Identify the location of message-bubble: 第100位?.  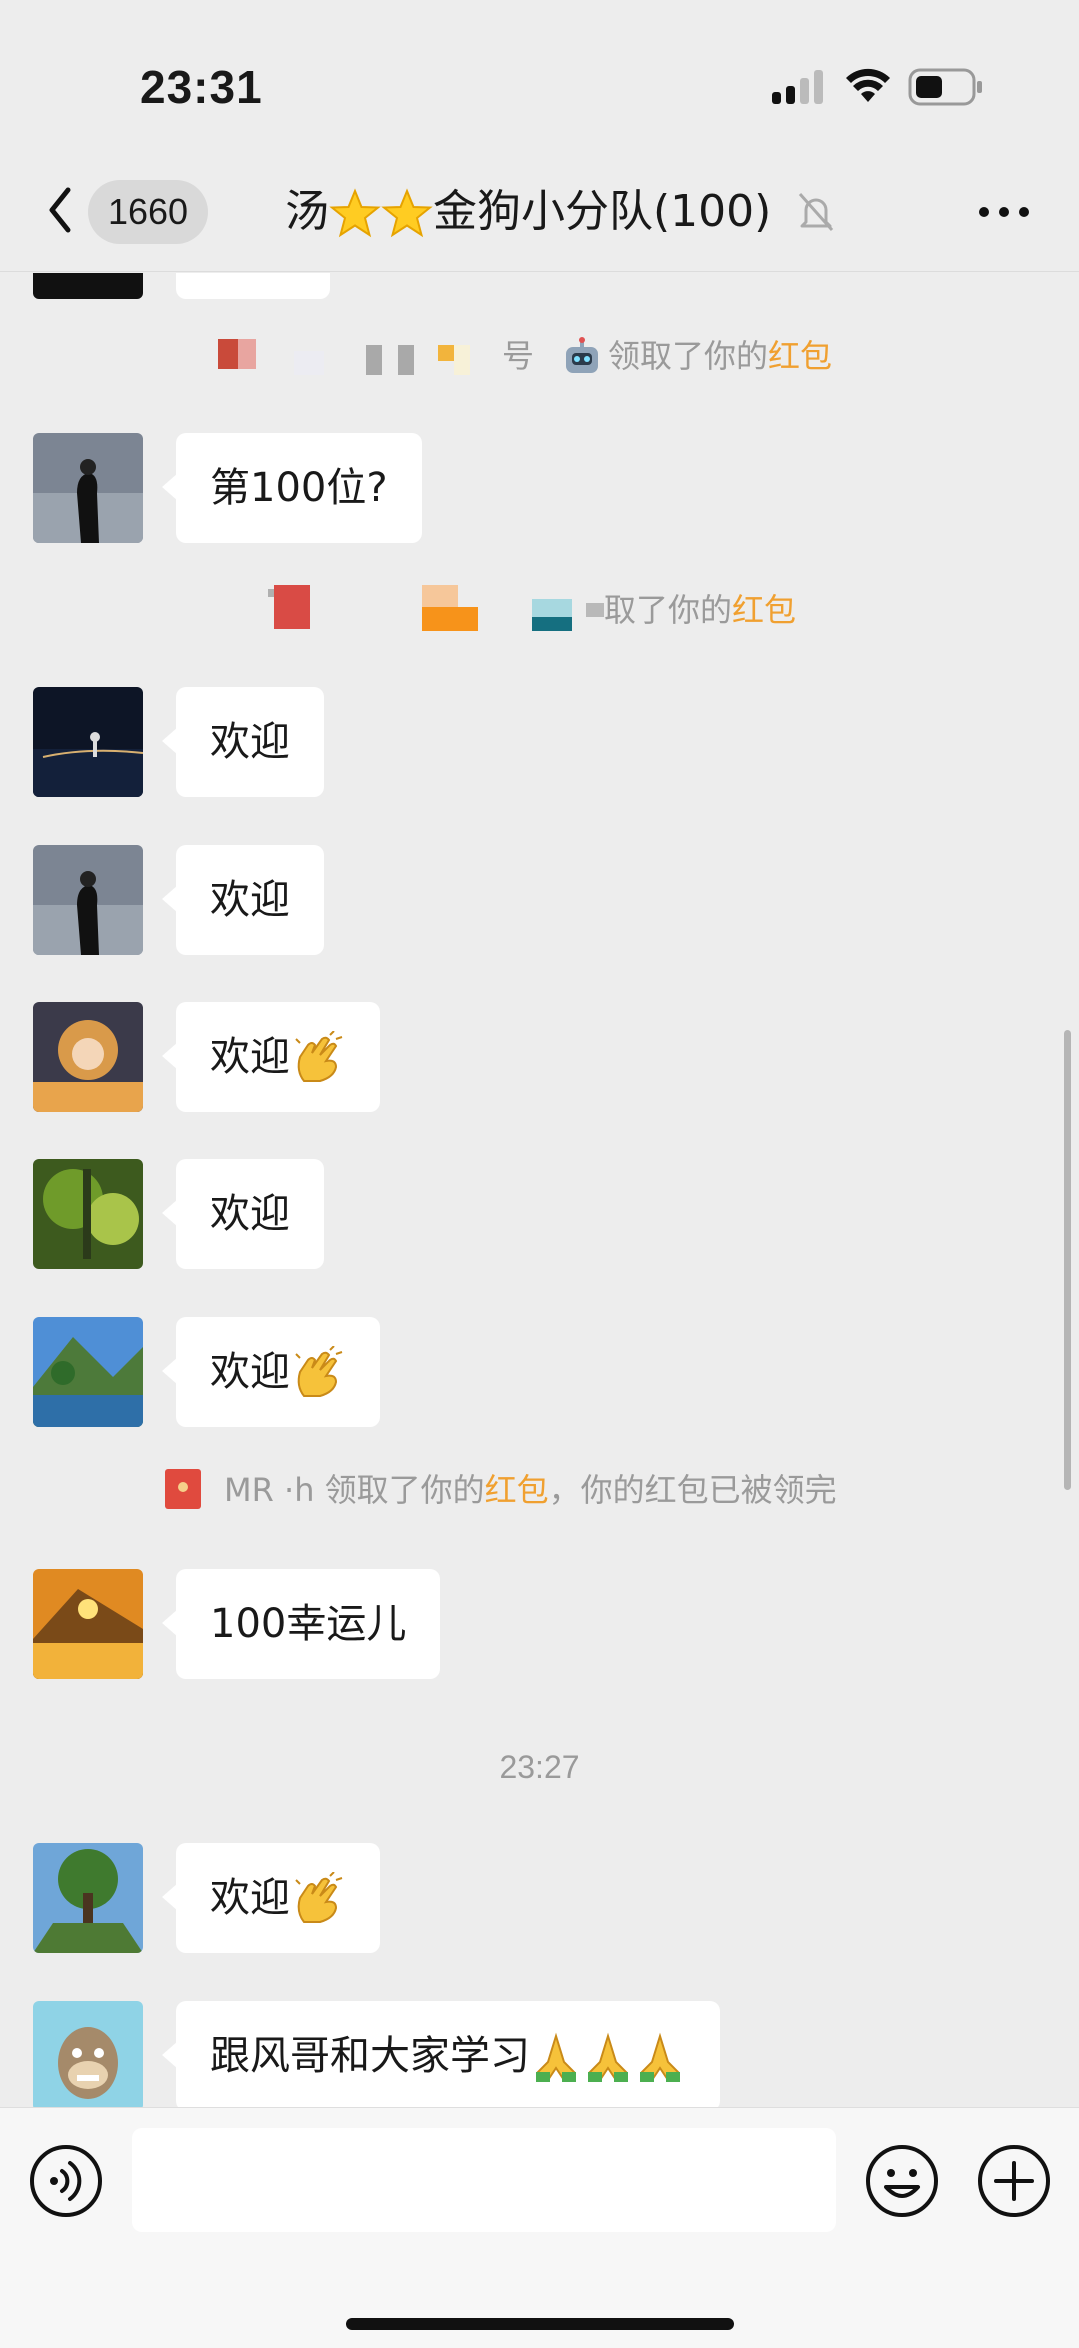
(292, 488).